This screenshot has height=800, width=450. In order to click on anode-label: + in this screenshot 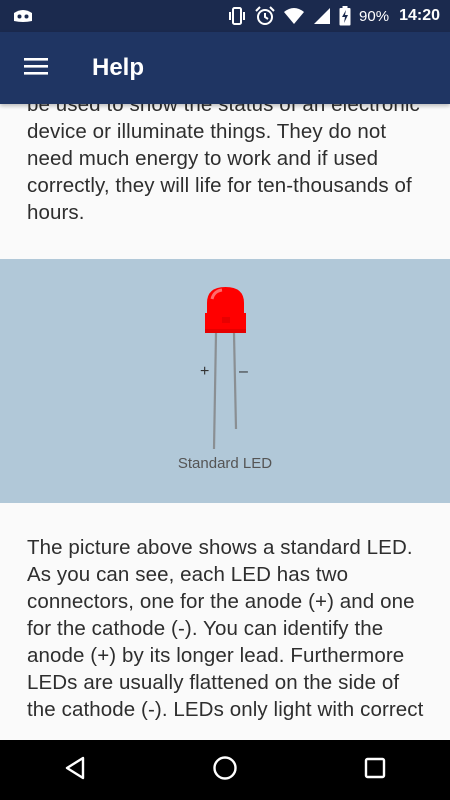, I will do `click(205, 371)`.